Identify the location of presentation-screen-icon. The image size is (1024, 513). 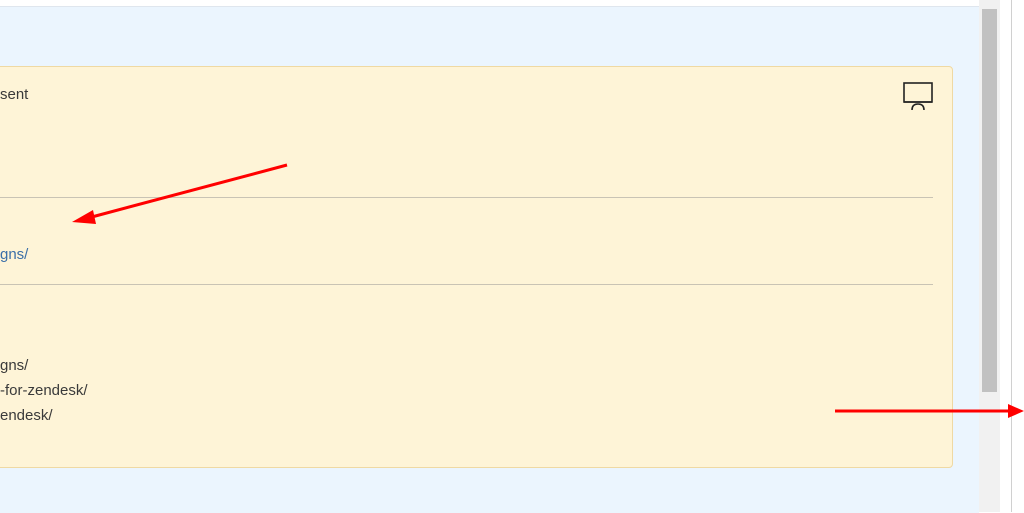
(918, 97).